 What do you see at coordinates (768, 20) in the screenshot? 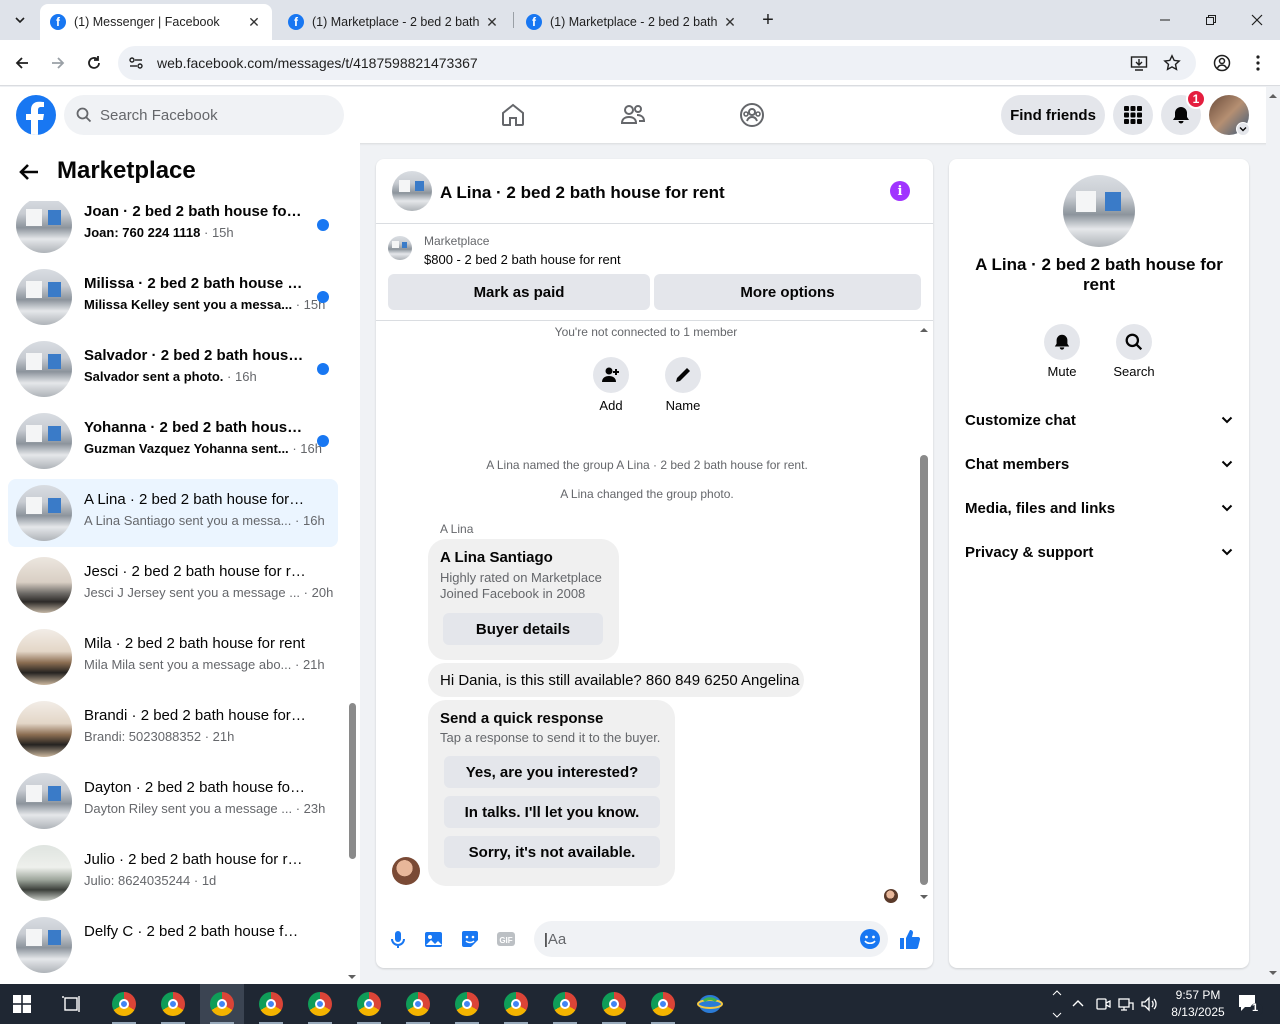
I see `new-tab-button: +` at bounding box center [768, 20].